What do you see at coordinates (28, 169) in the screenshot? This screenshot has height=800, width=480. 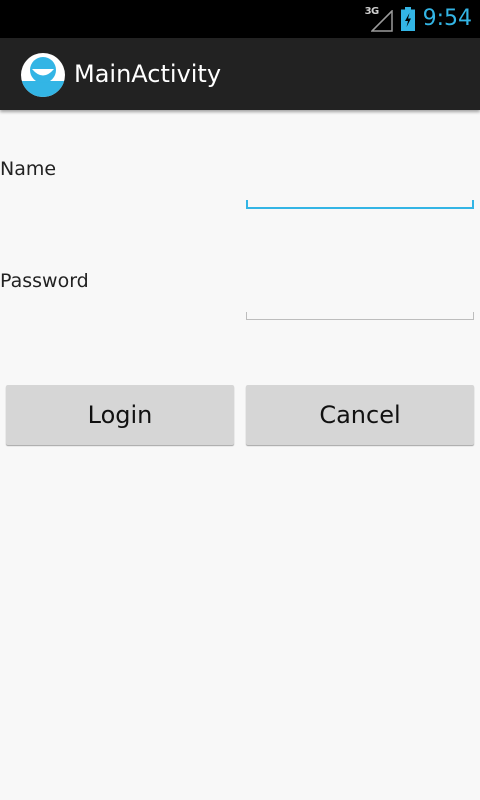 I see `name-label: Name` at bounding box center [28, 169].